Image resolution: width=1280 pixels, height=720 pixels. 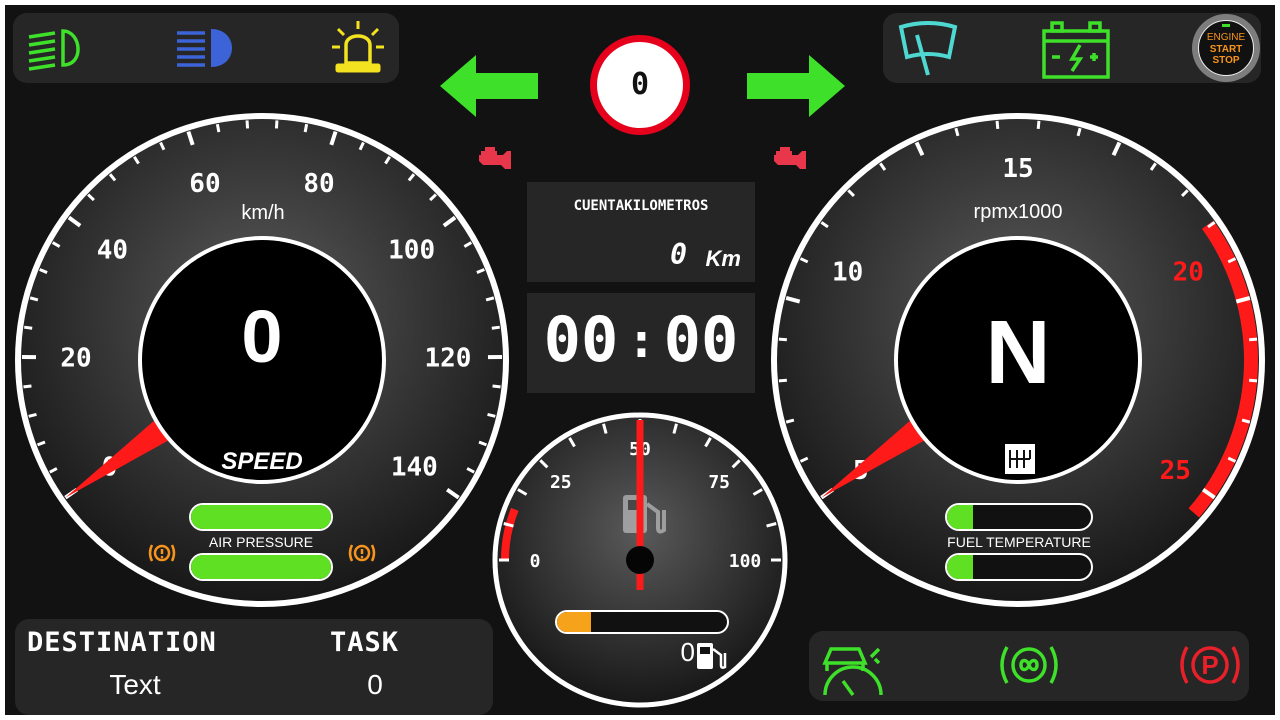 What do you see at coordinates (641, 206) in the screenshot?
I see `odometer-title: CUENTAKILOMETROS` at bounding box center [641, 206].